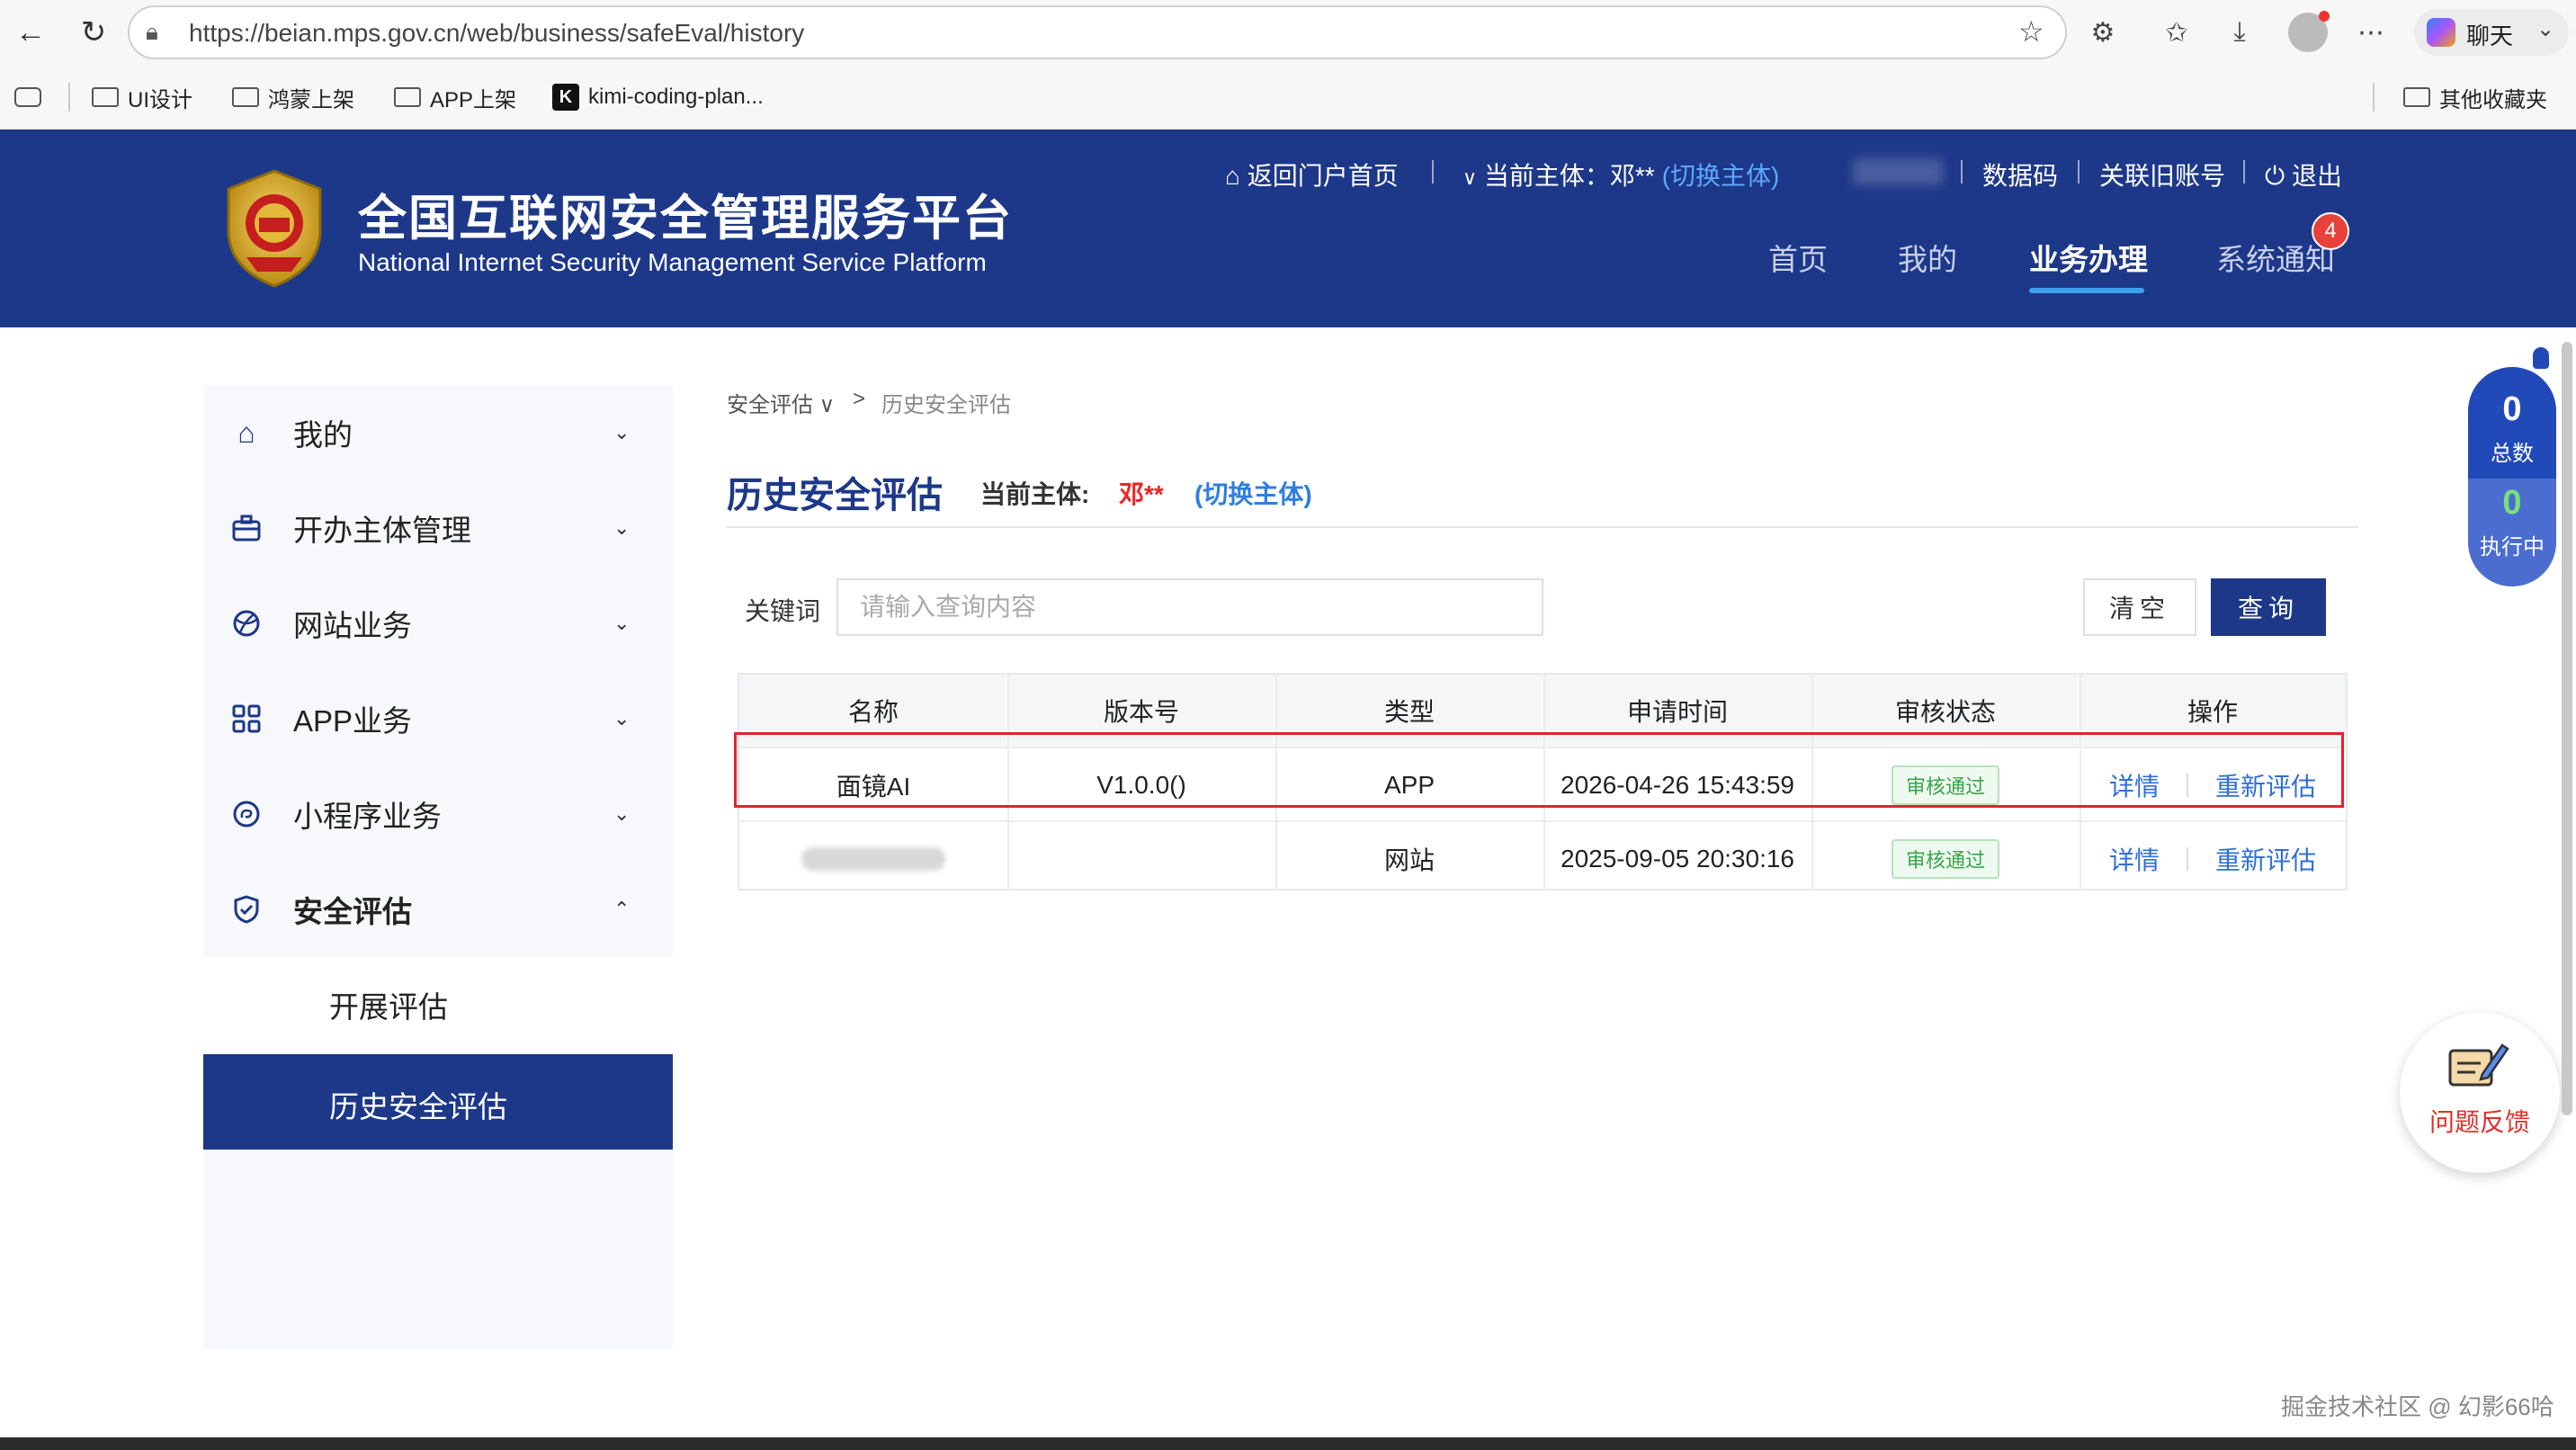  I want to click on download-icon: ⤓, so click(2240, 32).